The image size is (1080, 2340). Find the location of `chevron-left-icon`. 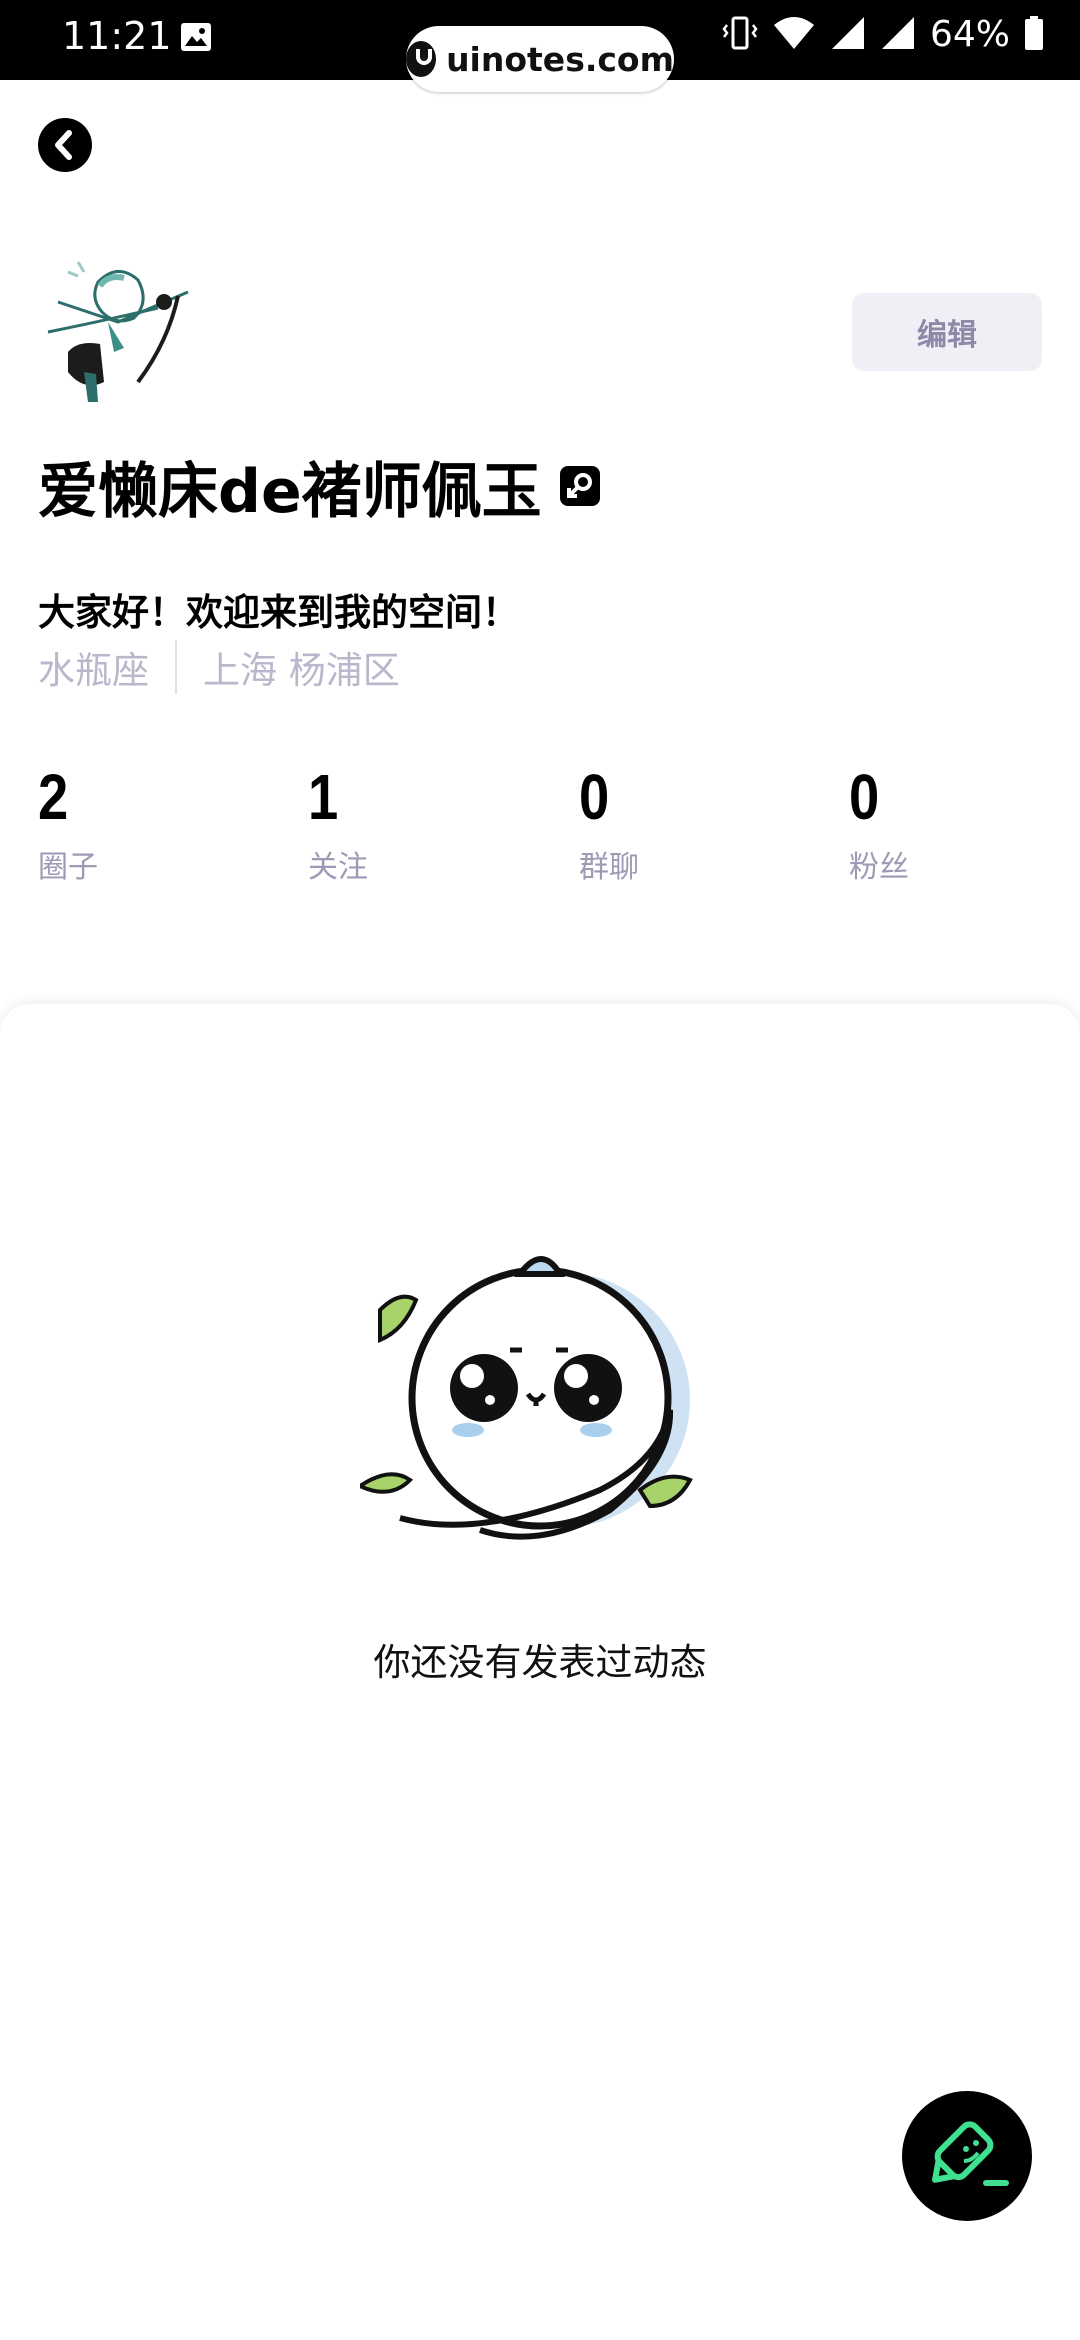

chevron-left-icon is located at coordinates (63, 145).